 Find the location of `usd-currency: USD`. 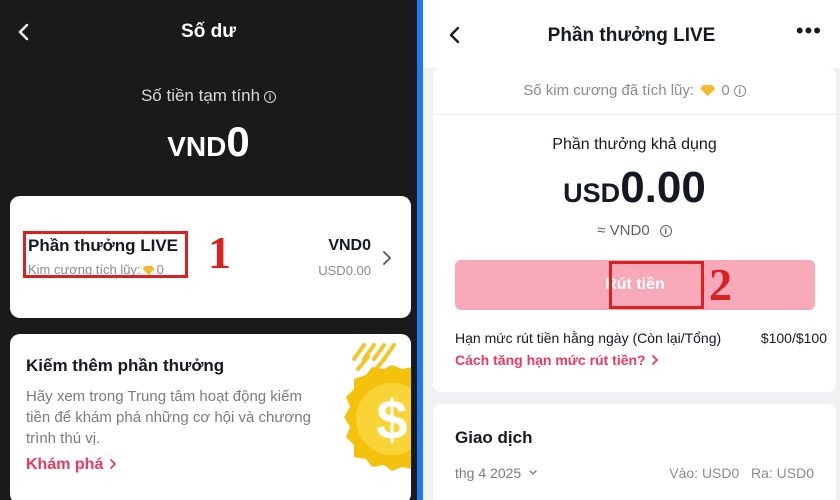

usd-currency: USD is located at coordinates (592, 193).